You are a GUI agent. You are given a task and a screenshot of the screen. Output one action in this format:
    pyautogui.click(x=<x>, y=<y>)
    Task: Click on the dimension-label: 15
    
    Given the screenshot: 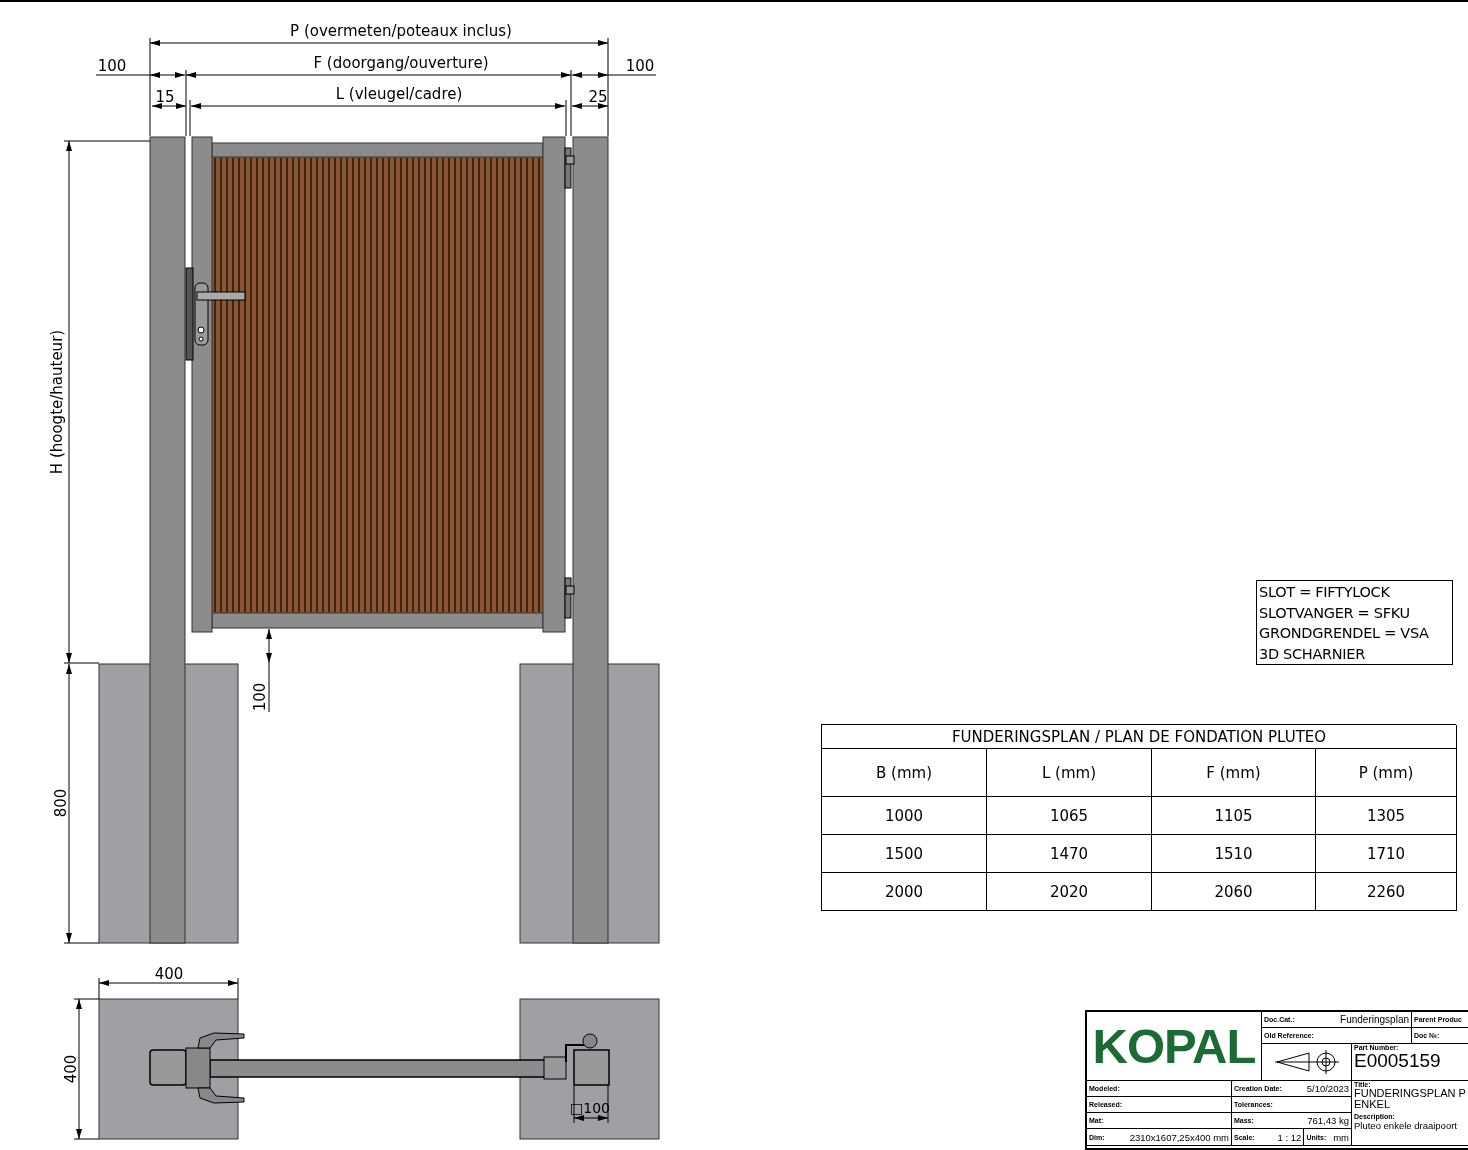 What is the action you would take?
    pyautogui.click(x=165, y=97)
    